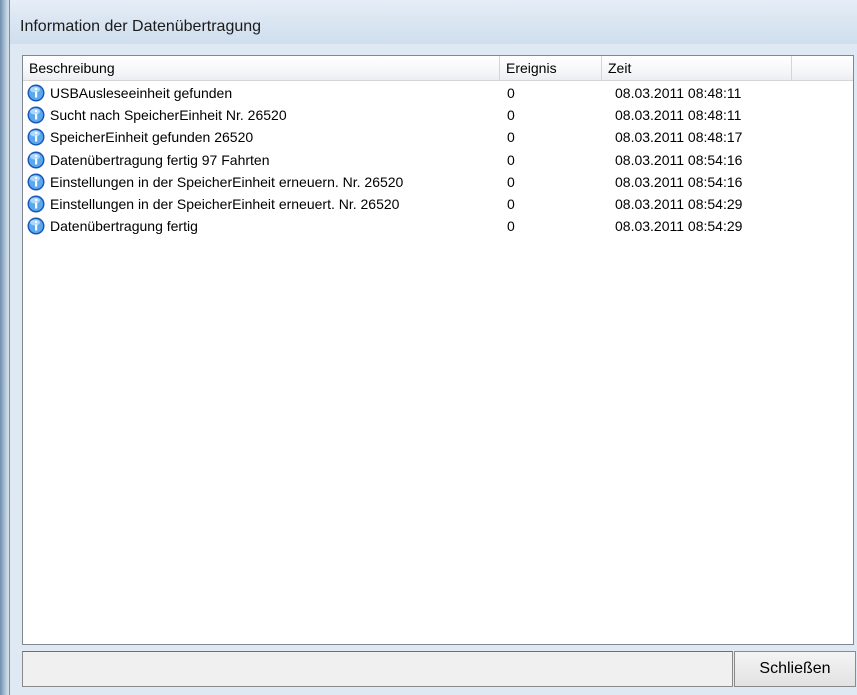  What do you see at coordinates (261, 68) in the screenshot?
I see `column-header-description: Beschreibung` at bounding box center [261, 68].